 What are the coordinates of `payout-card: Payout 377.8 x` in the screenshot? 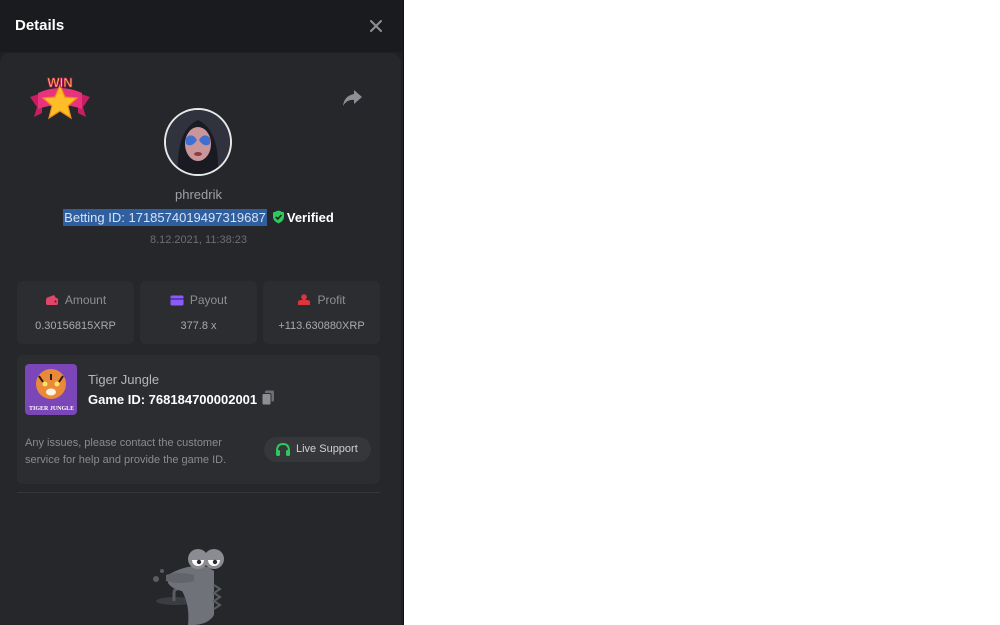 It's located at (198, 312).